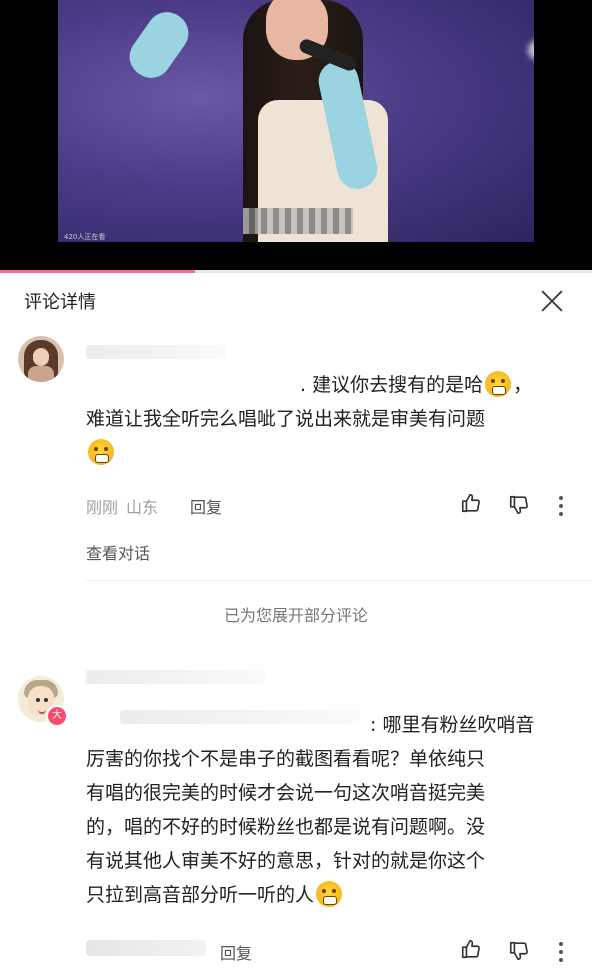 The image size is (592, 975). What do you see at coordinates (142, 507) in the screenshot?
I see `comment-location: 山东` at bounding box center [142, 507].